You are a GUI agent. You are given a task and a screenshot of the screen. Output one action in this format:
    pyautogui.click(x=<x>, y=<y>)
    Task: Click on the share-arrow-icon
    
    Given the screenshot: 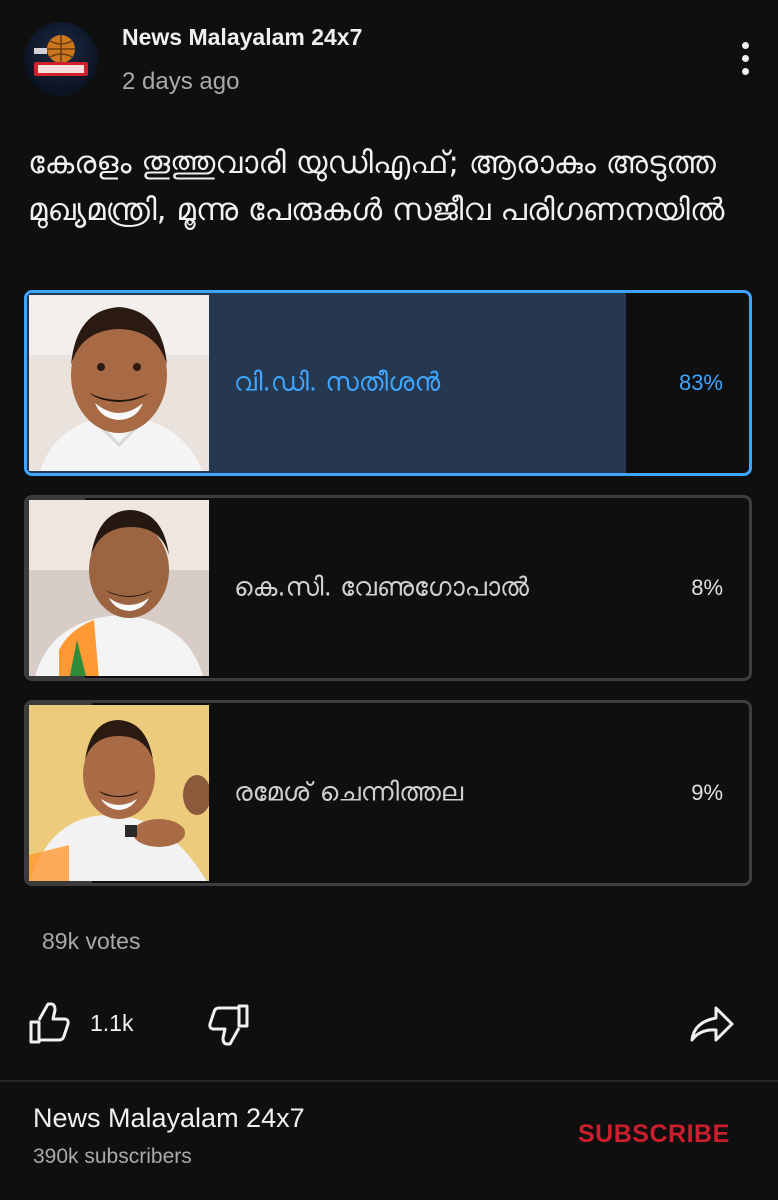 What is the action you would take?
    pyautogui.click(x=713, y=1024)
    